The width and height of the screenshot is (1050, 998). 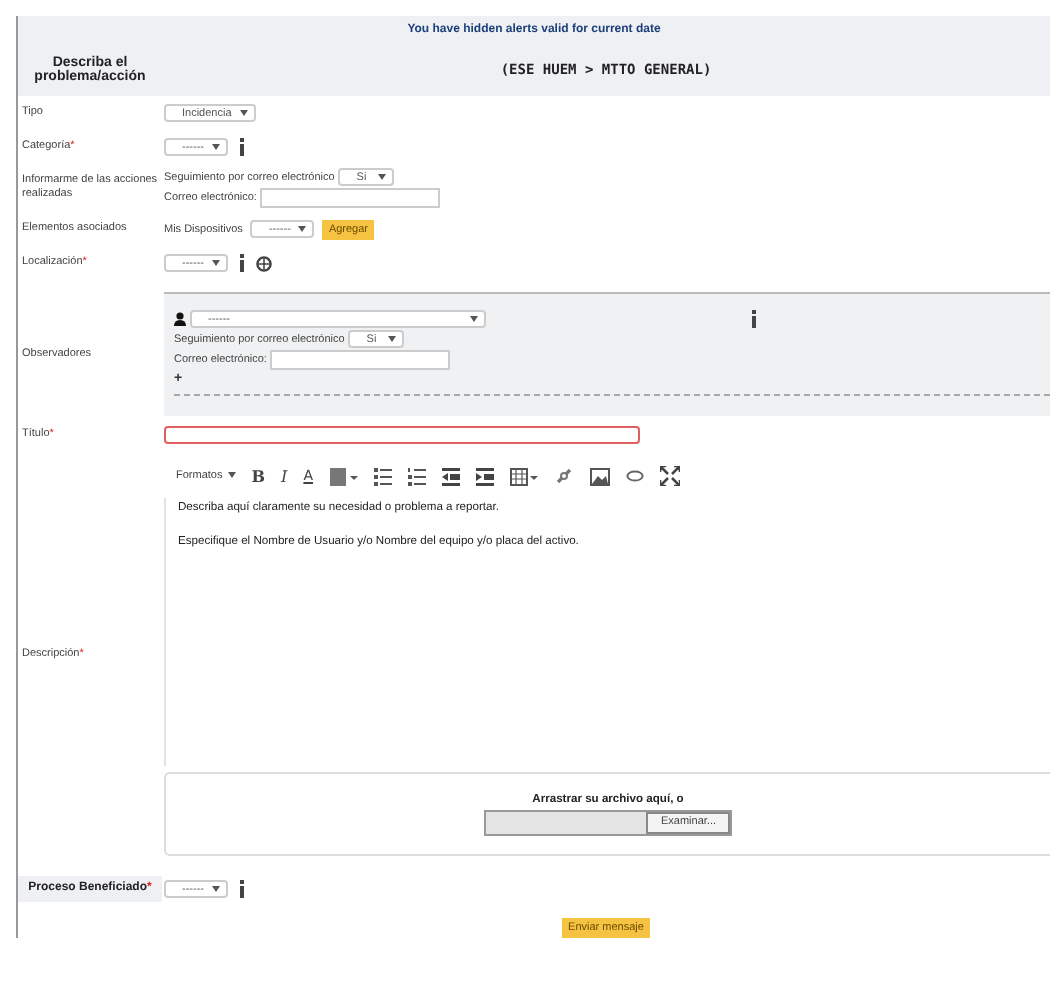 What do you see at coordinates (523, 476) in the screenshot?
I see `table-icon` at bounding box center [523, 476].